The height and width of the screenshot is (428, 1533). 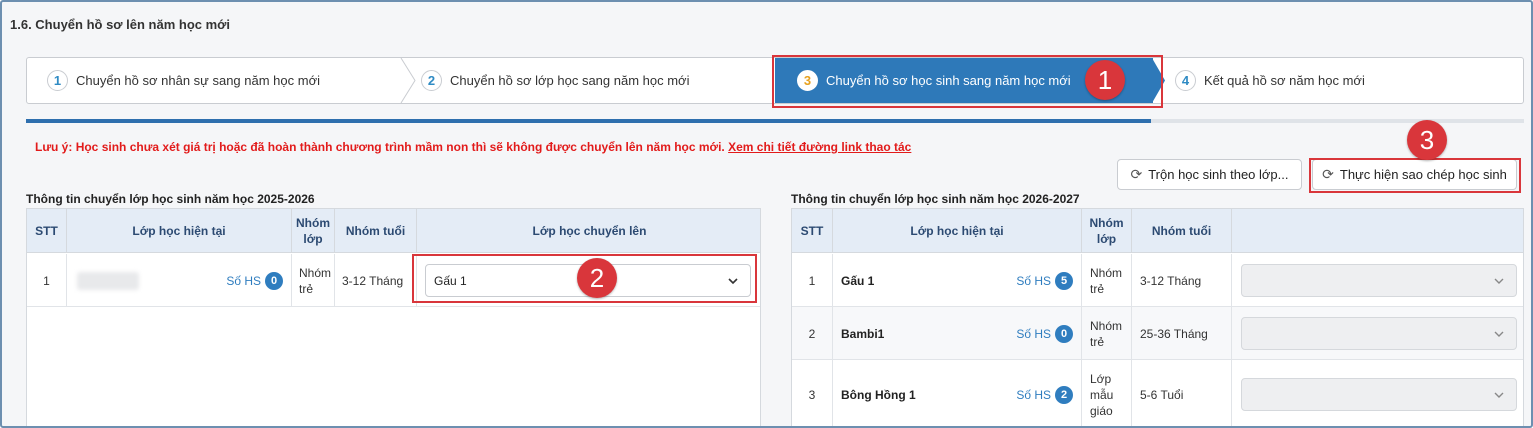 What do you see at coordinates (957, 280) in the screenshot?
I see `cell-current-class: Gấu 1 Số HS 5` at bounding box center [957, 280].